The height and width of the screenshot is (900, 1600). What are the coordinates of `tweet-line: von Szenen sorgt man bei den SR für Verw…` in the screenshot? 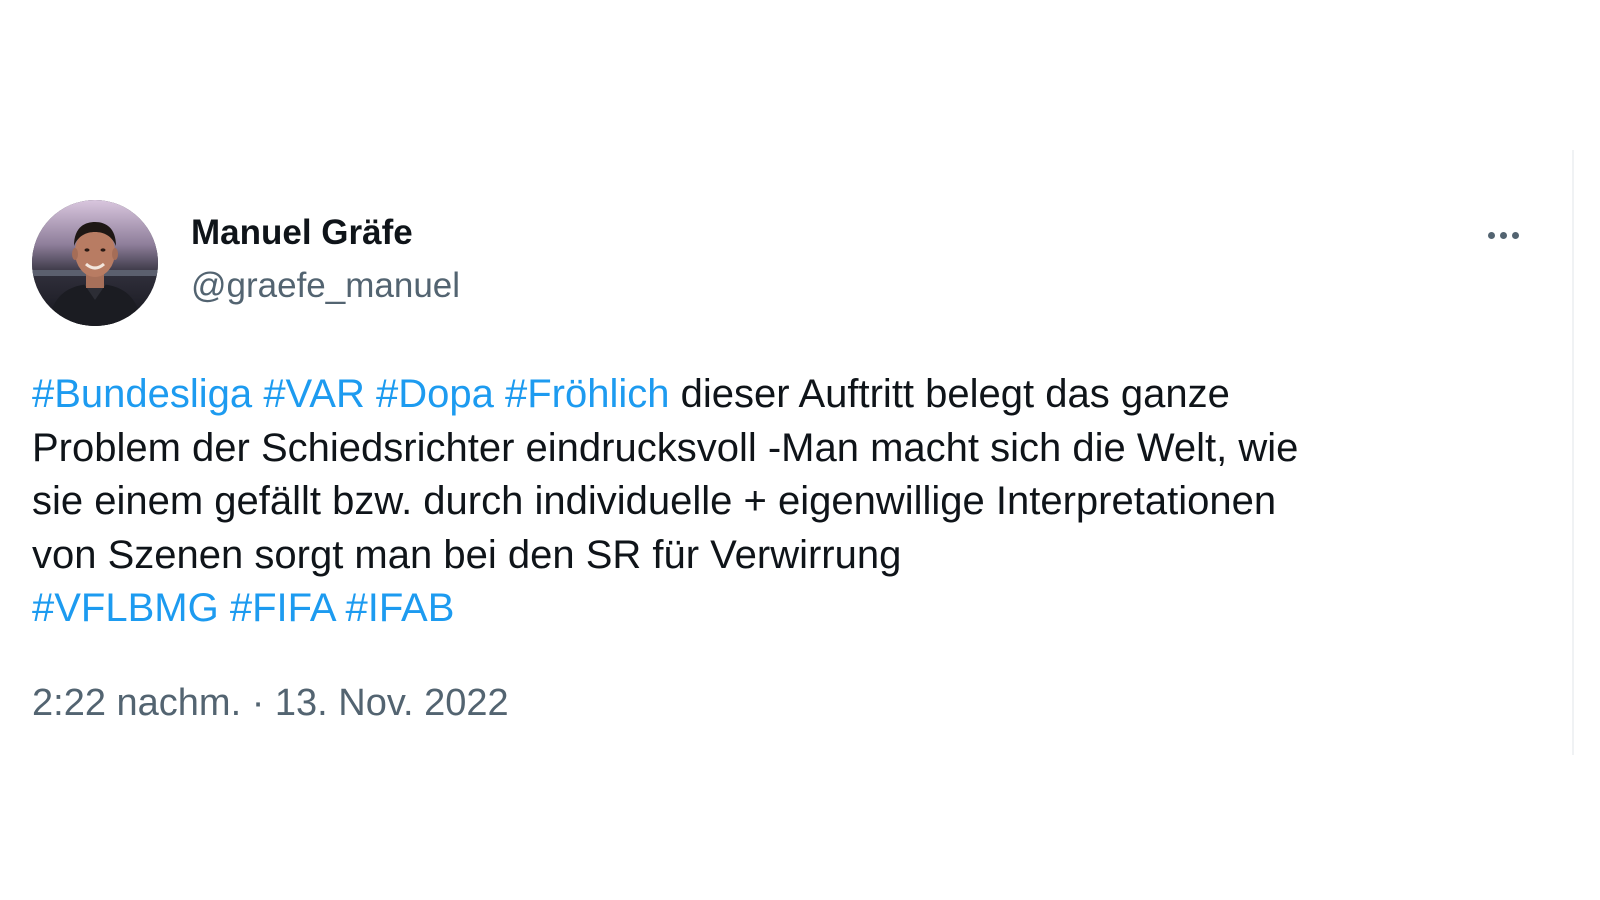 It's located at (467, 554).